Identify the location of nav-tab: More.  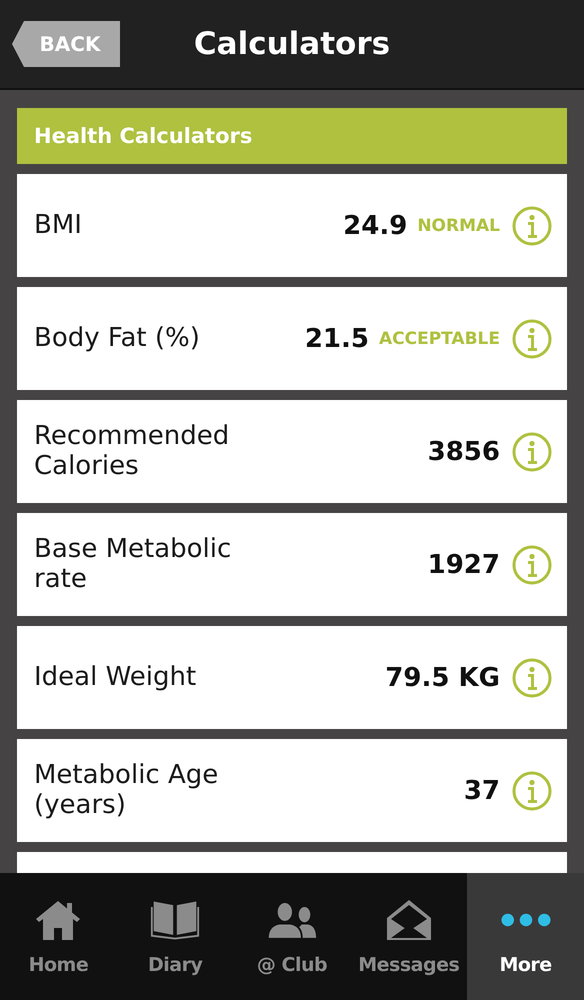
(525, 936).